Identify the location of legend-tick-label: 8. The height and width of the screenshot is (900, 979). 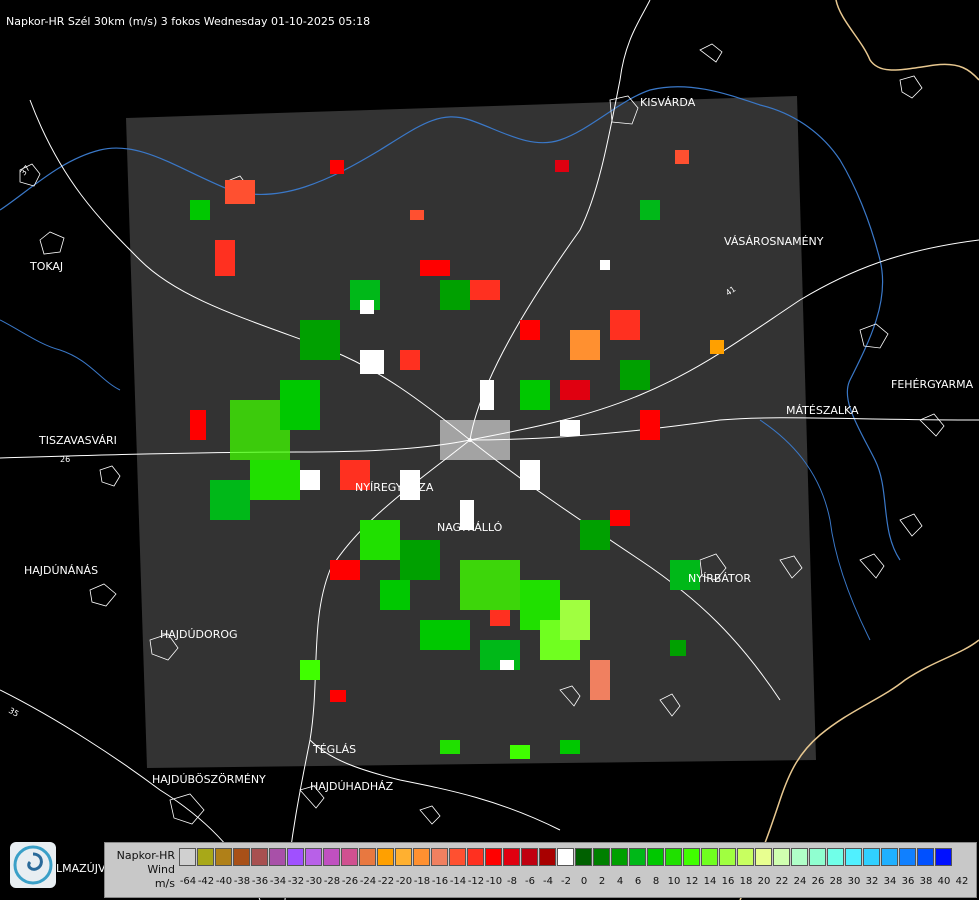
(656, 881).